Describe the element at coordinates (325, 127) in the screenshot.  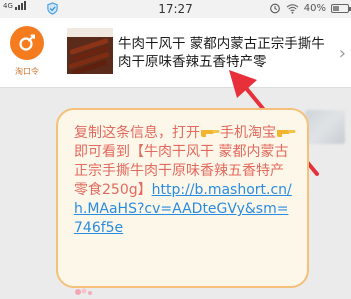
I see `avatar` at that location.